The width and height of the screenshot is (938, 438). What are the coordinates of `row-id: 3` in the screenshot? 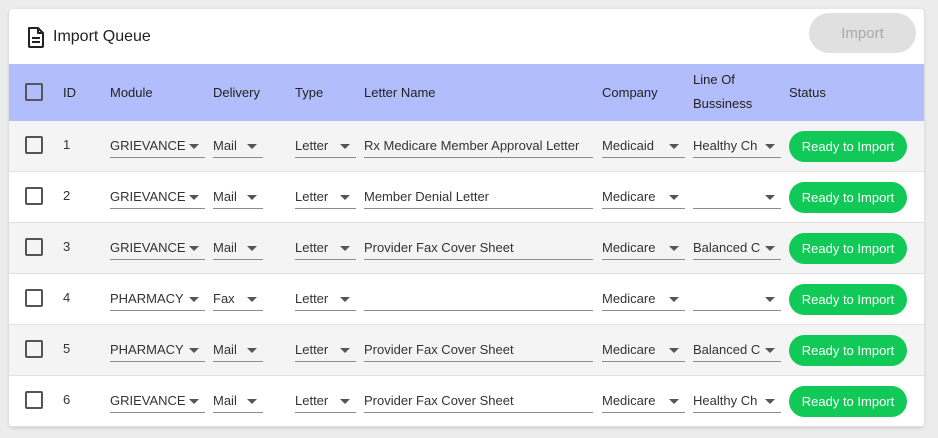 It's located at (67, 246).